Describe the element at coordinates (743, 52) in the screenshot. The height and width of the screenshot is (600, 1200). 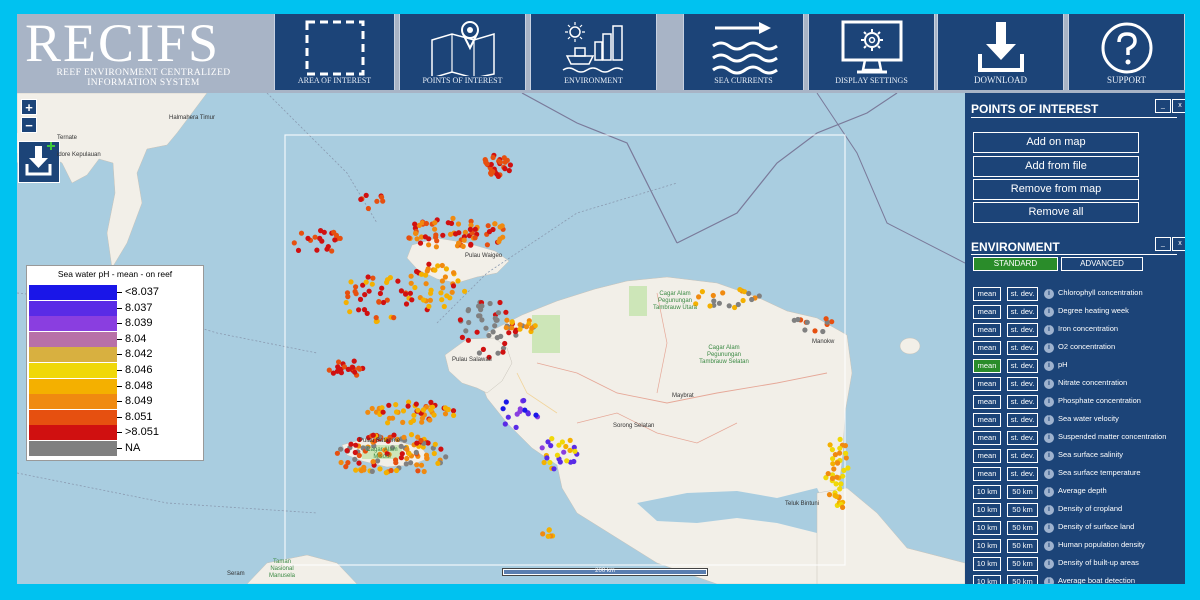
I see `nav-sea-currents: SEA CURRENTS` at that location.